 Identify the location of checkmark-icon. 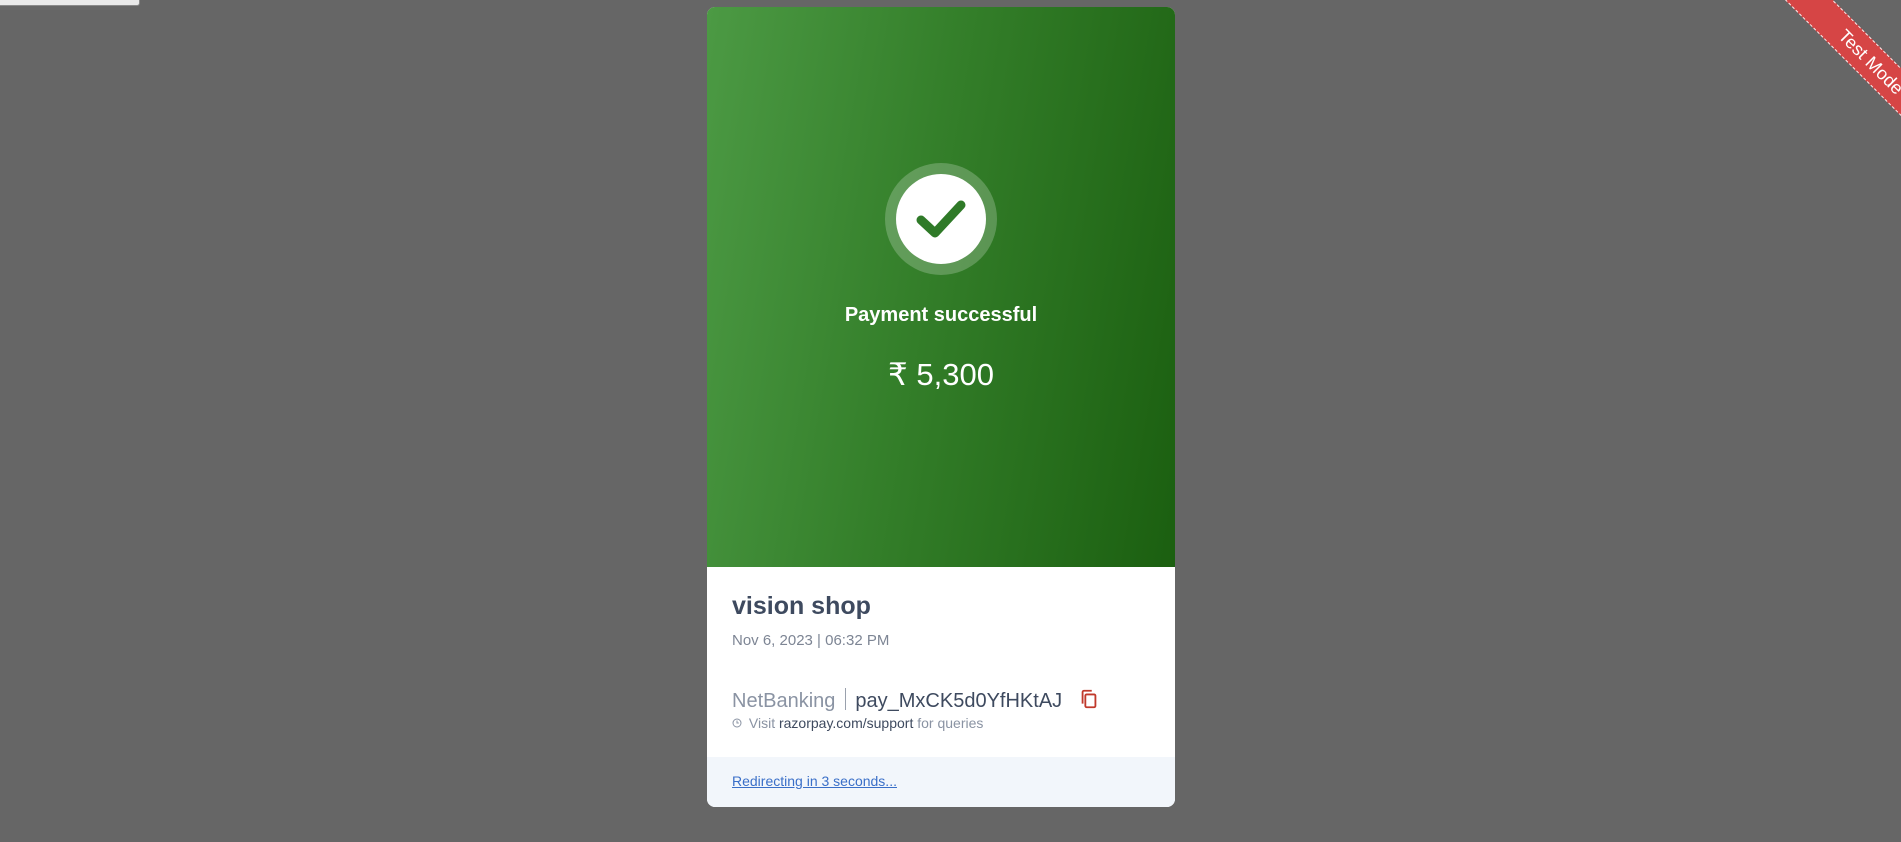
(941, 219).